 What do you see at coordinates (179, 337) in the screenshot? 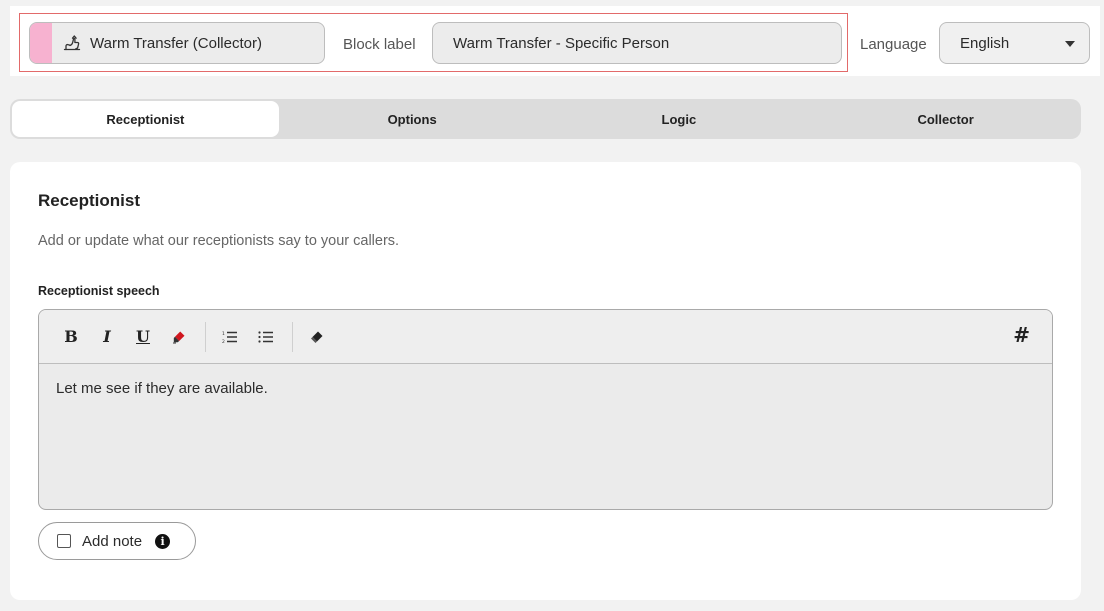
I see `highlight-marker-icon` at bounding box center [179, 337].